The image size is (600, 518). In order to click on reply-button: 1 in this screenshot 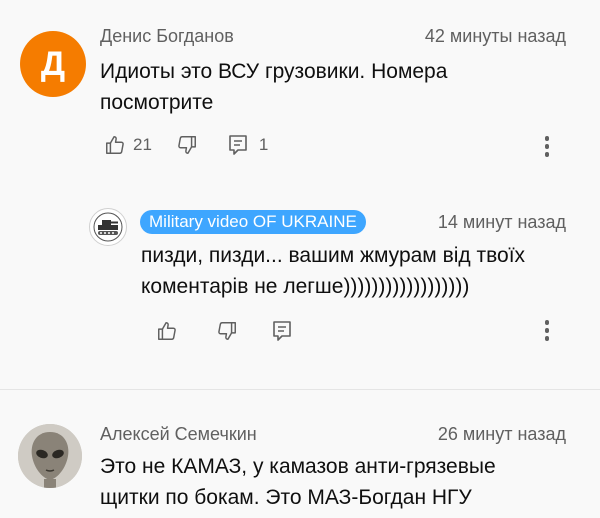, I will do `click(248, 145)`.